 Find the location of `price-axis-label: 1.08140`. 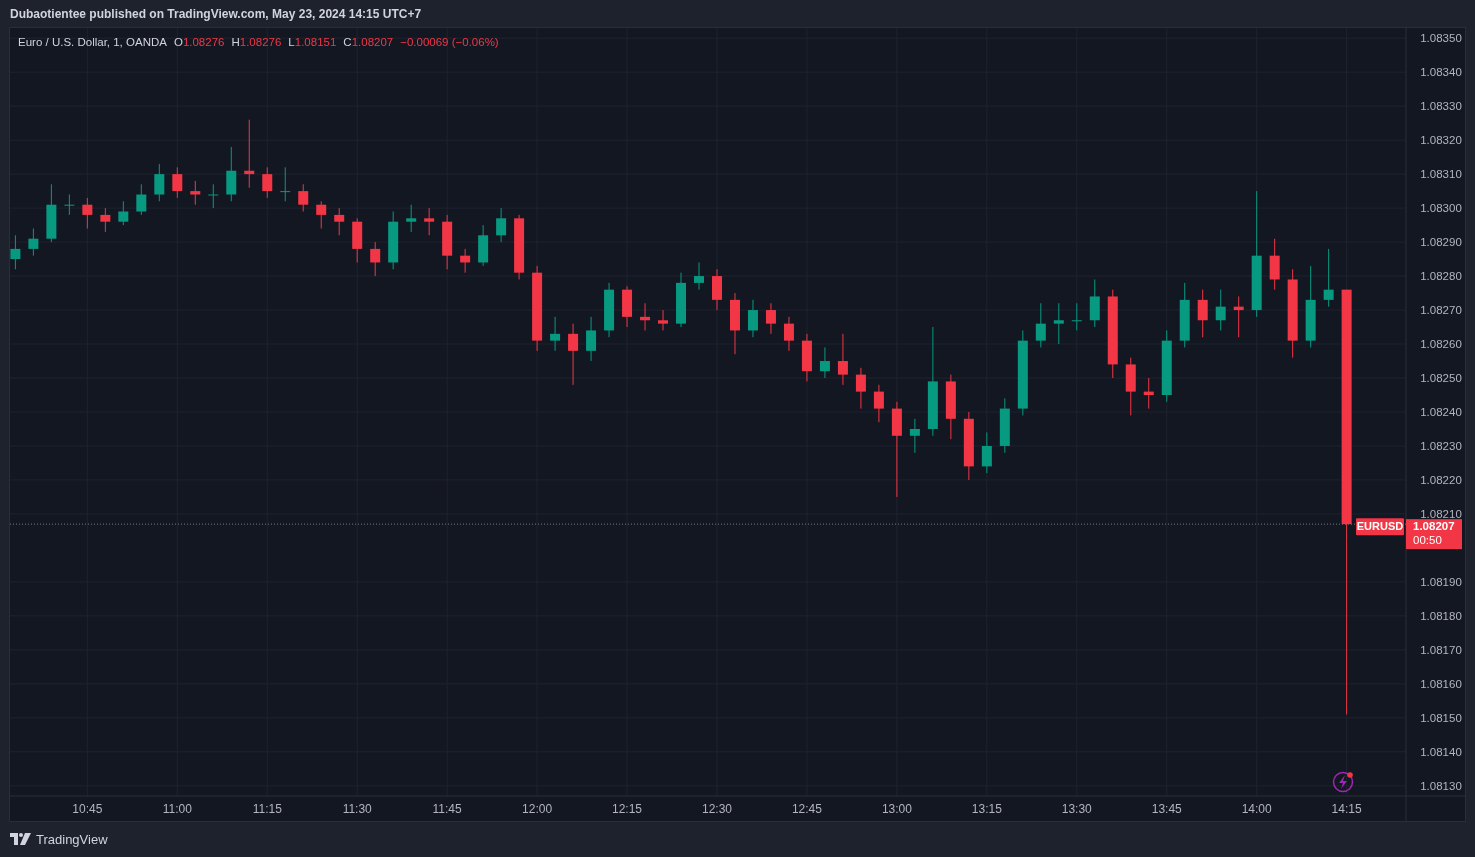

price-axis-label: 1.08140 is located at coordinates (1441, 751).